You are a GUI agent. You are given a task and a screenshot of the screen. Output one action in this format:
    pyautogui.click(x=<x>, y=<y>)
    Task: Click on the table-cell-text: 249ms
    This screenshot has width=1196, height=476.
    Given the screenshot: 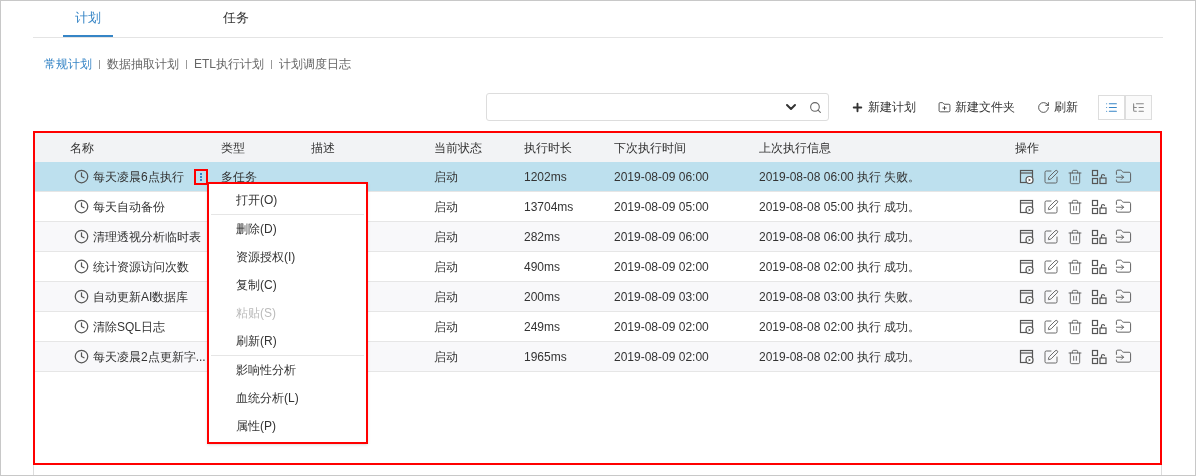 What is the action you would take?
    pyautogui.click(x=543, y=327)
    